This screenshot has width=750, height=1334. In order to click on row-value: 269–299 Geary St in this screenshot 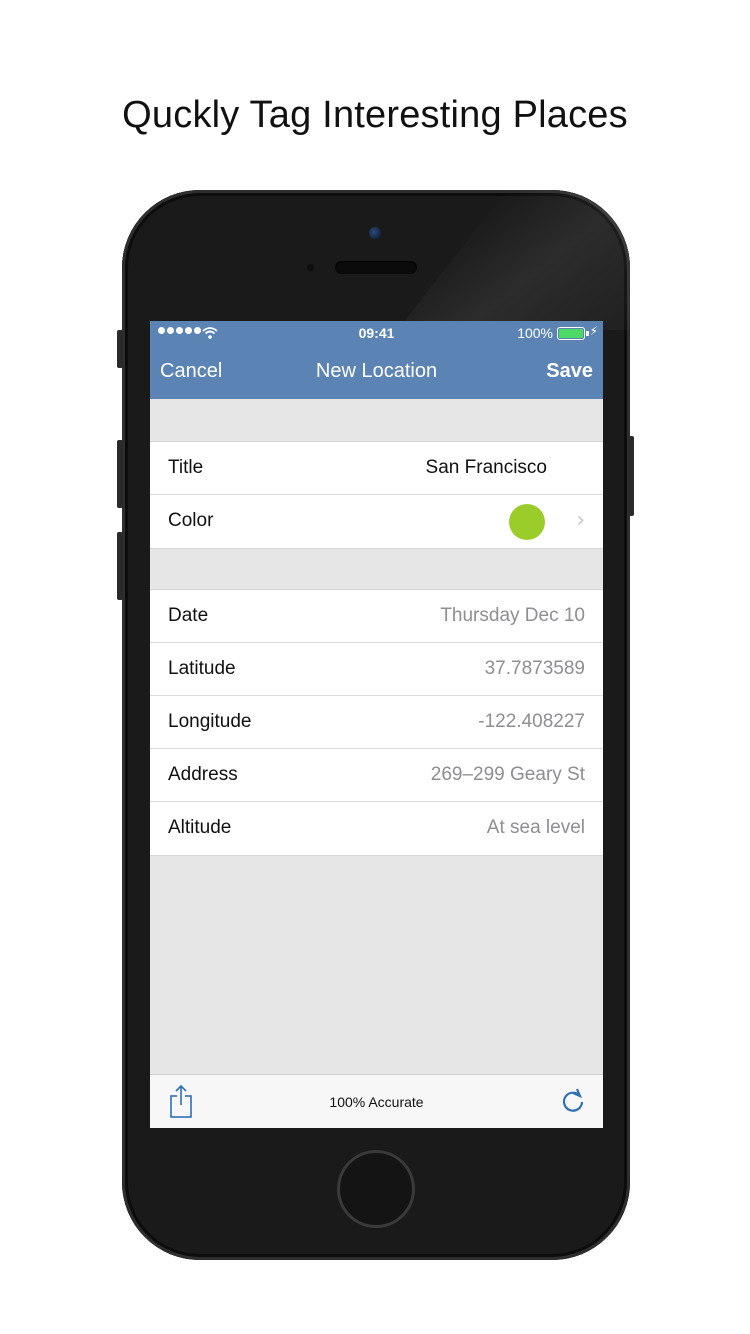, I will do `click(507, 774)`.